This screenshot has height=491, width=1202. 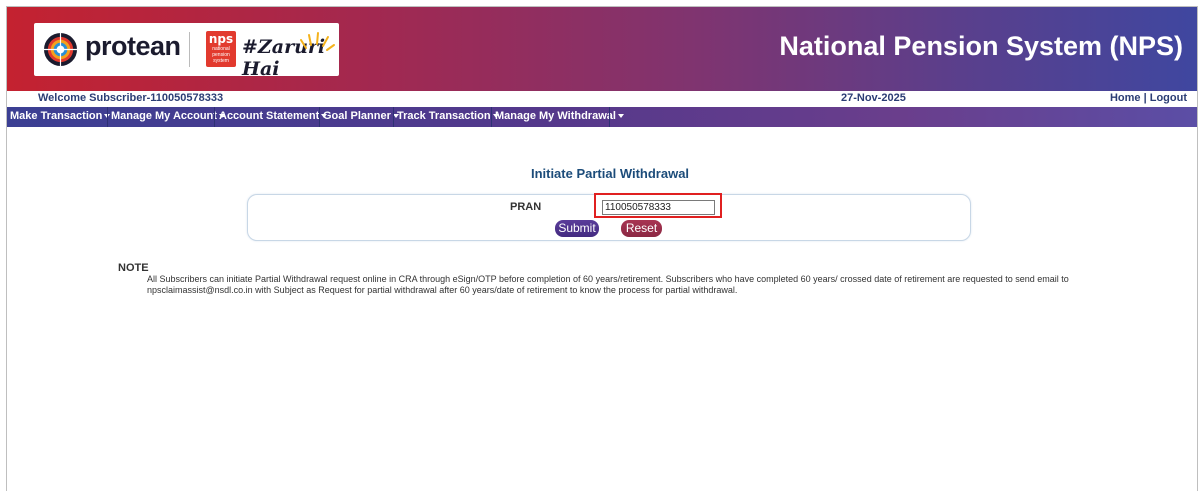 I want to click on nav-track-transaction: Track Transaction, so click(x=448, y=116).